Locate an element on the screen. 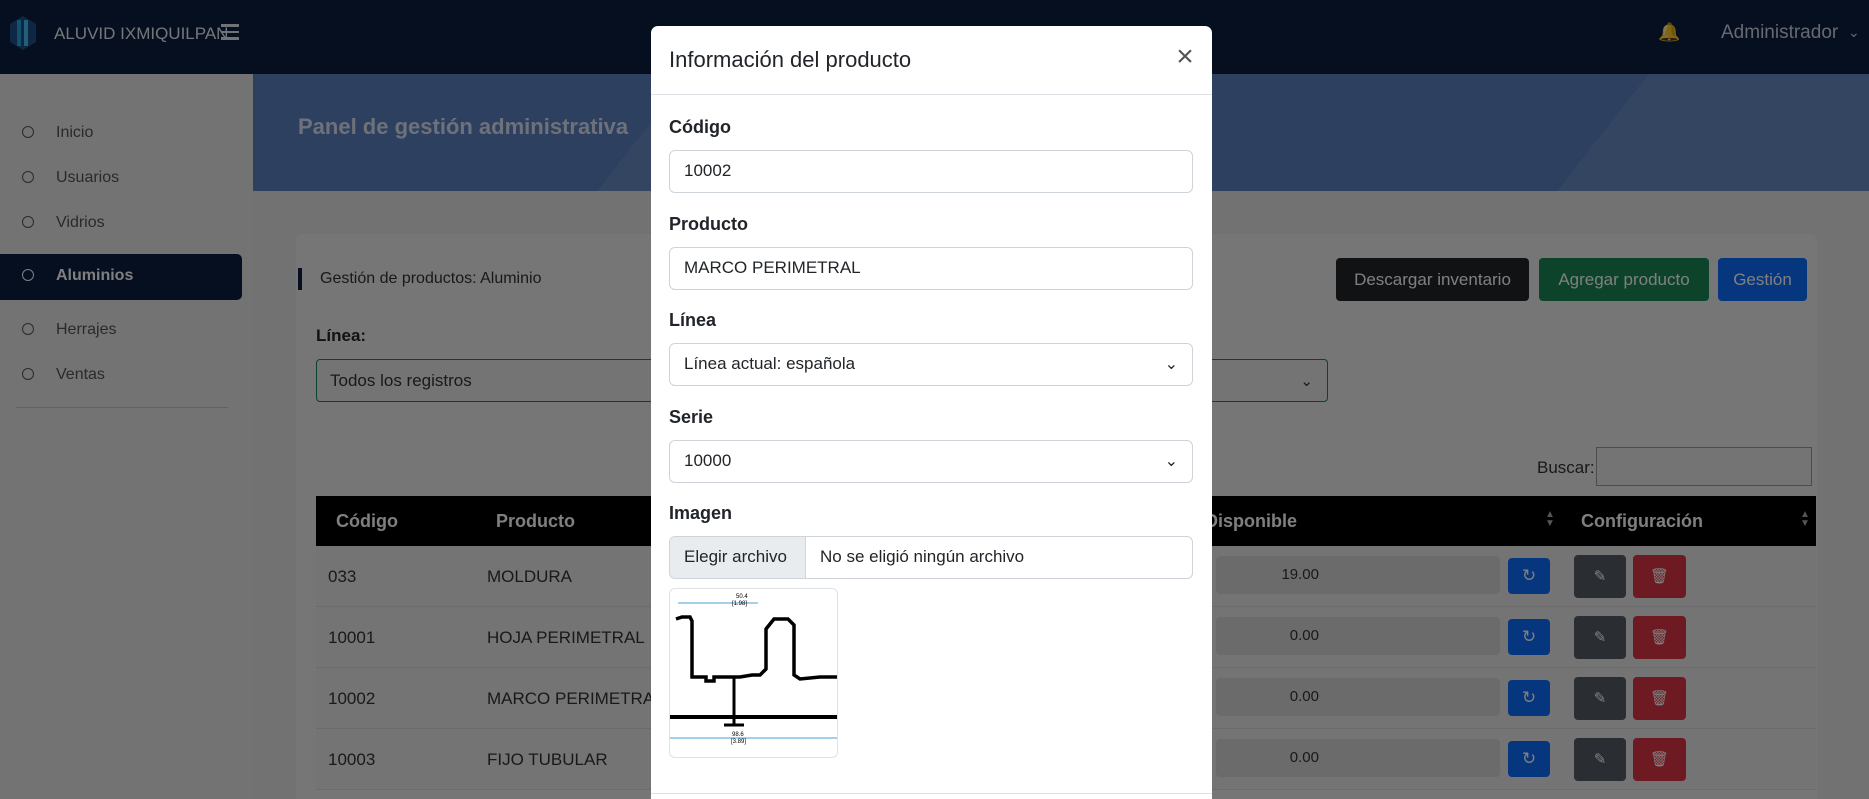  modal-header: Información del producto × is located at coordinates (931, 60).